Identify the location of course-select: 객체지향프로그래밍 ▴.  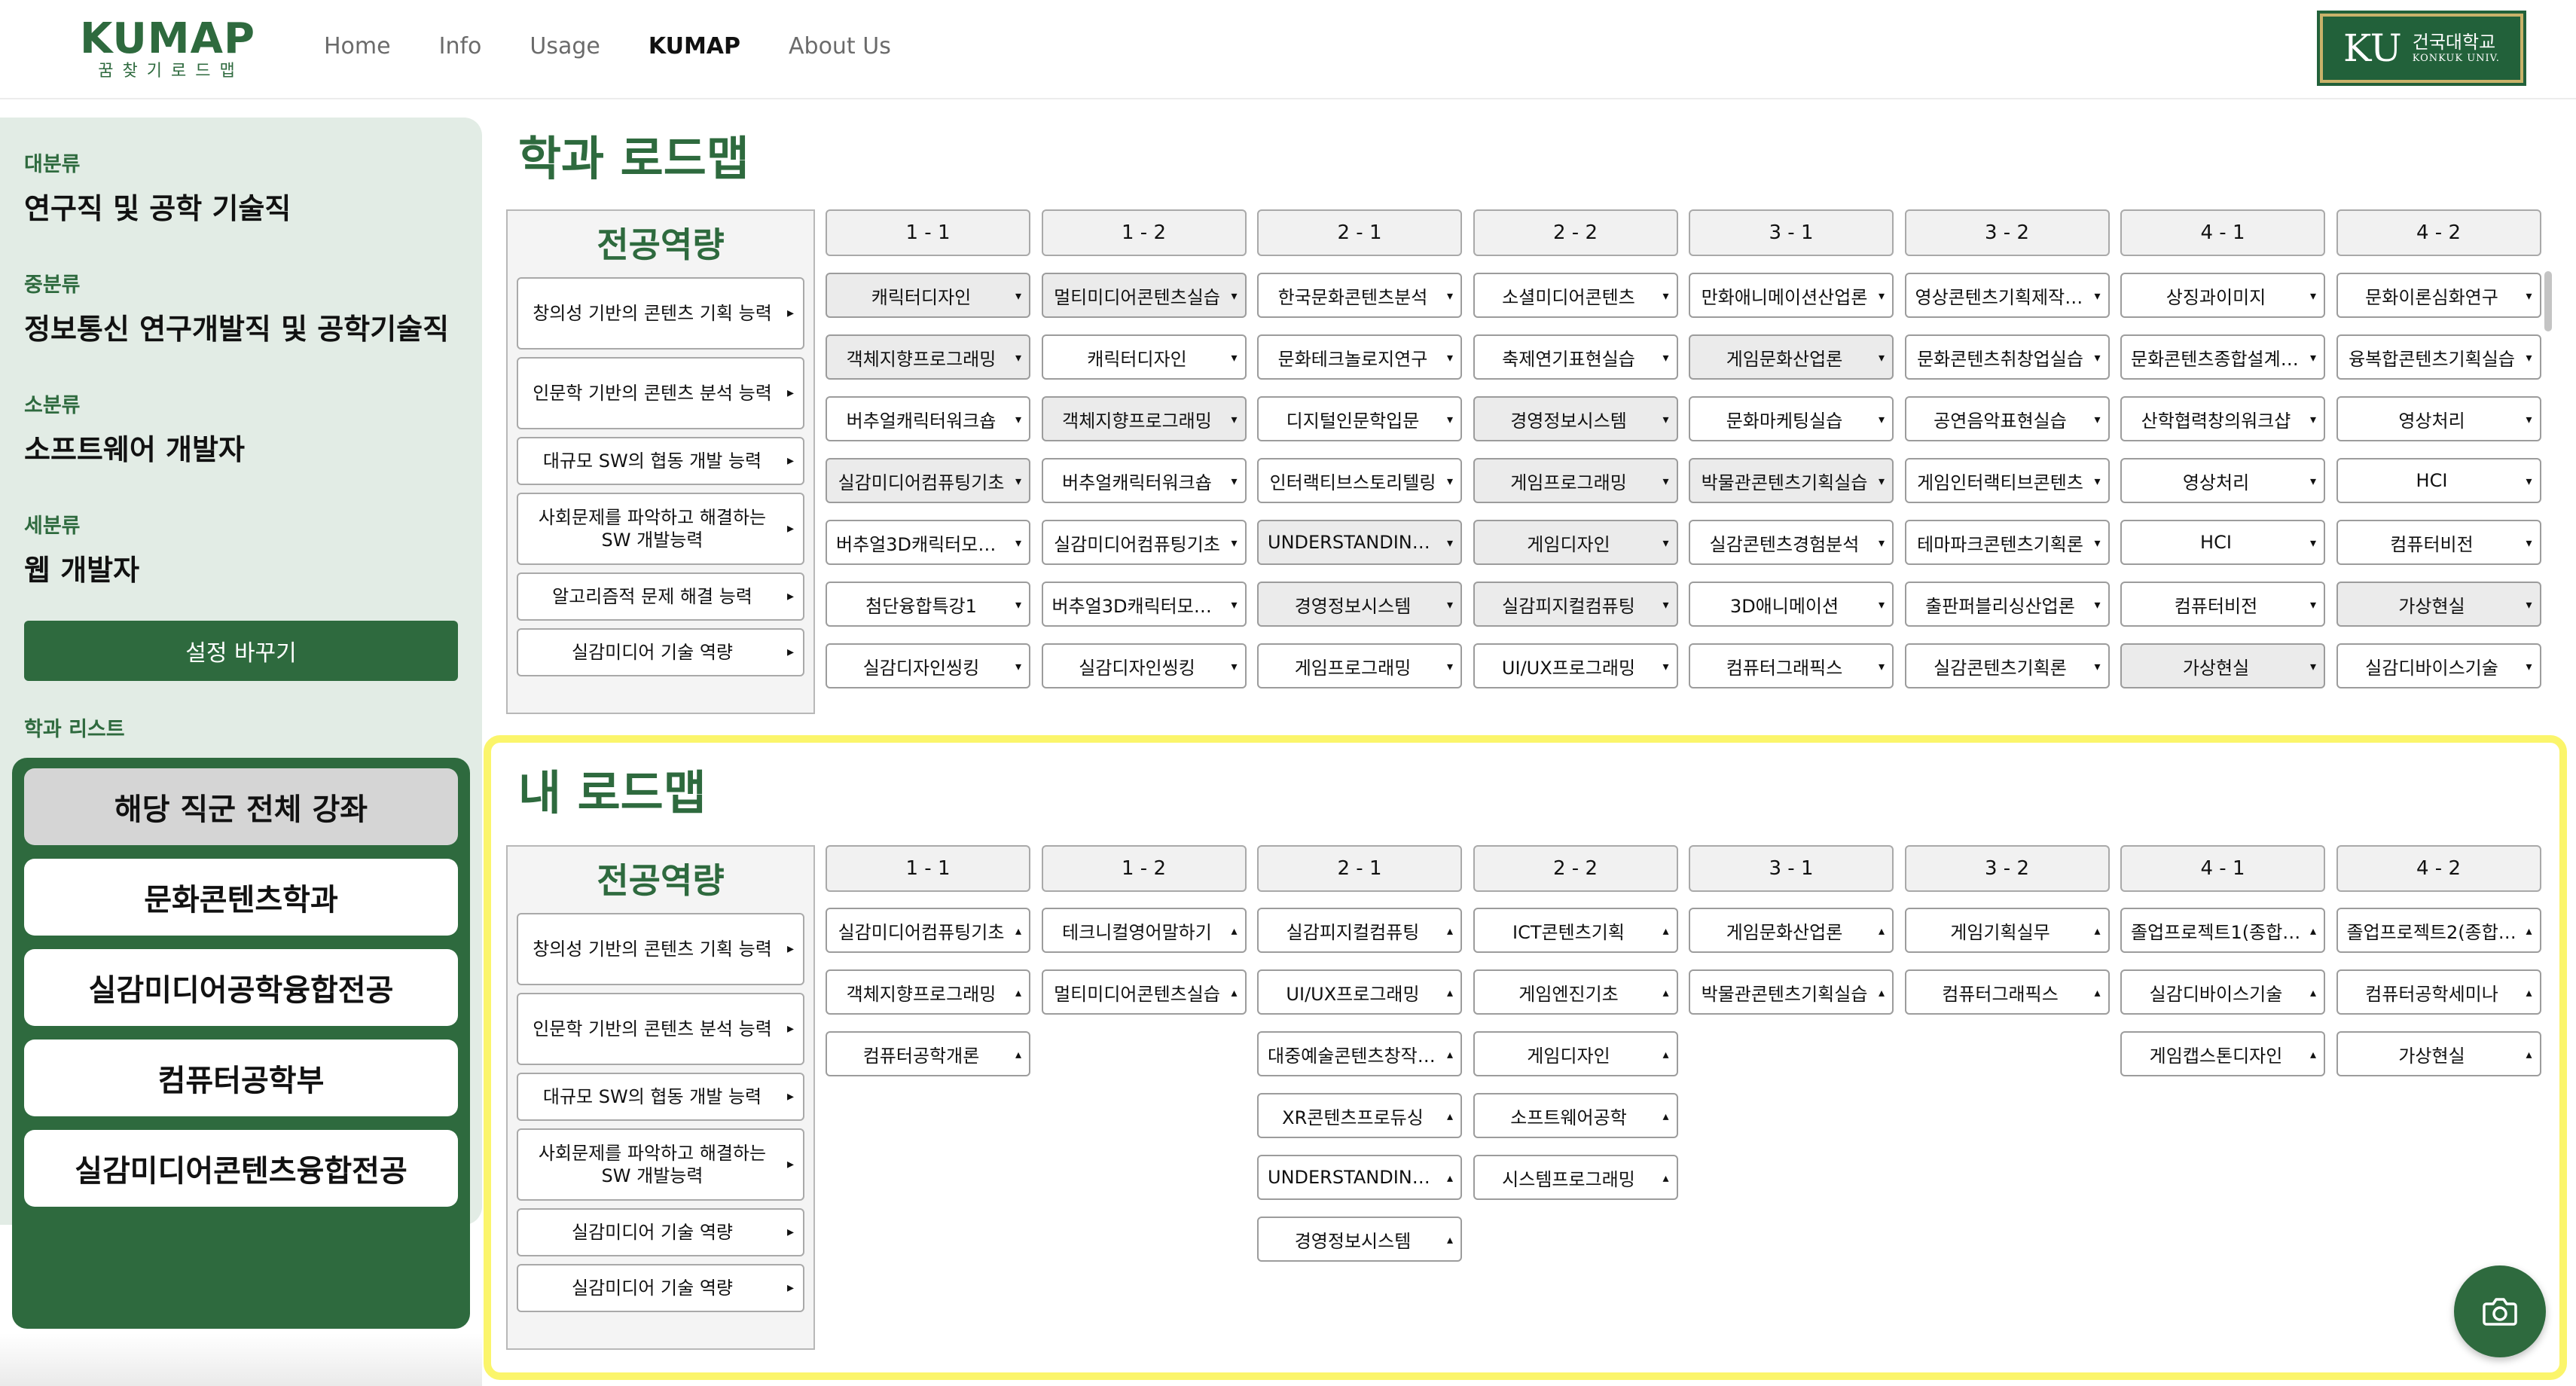
(928, 992).